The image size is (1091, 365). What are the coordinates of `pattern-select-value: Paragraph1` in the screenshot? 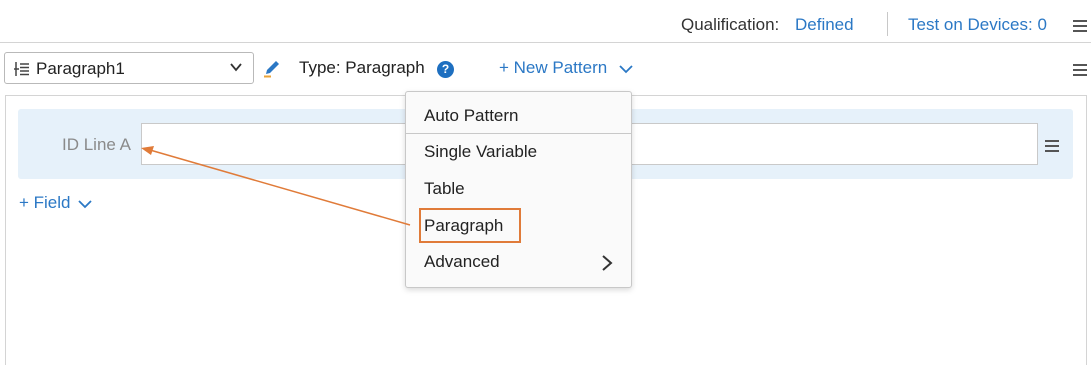 It's located at (80, 68).